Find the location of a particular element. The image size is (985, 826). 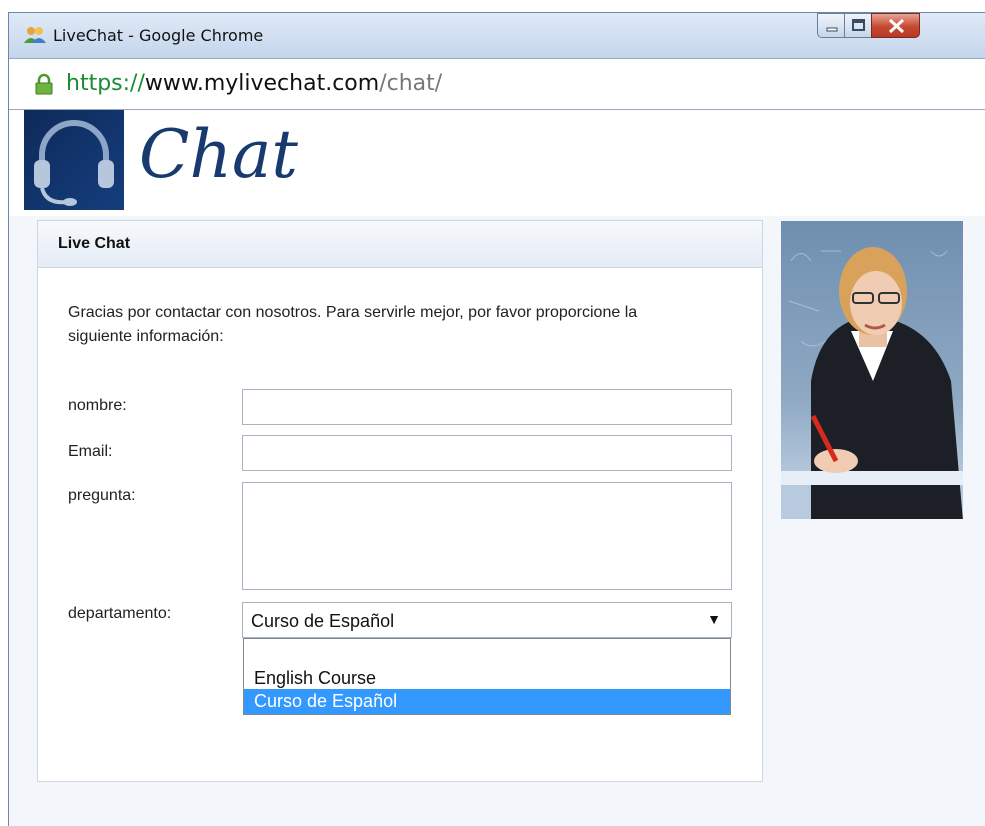

department-select: Curso de Español ▼ is located at coordinates (487, 620).